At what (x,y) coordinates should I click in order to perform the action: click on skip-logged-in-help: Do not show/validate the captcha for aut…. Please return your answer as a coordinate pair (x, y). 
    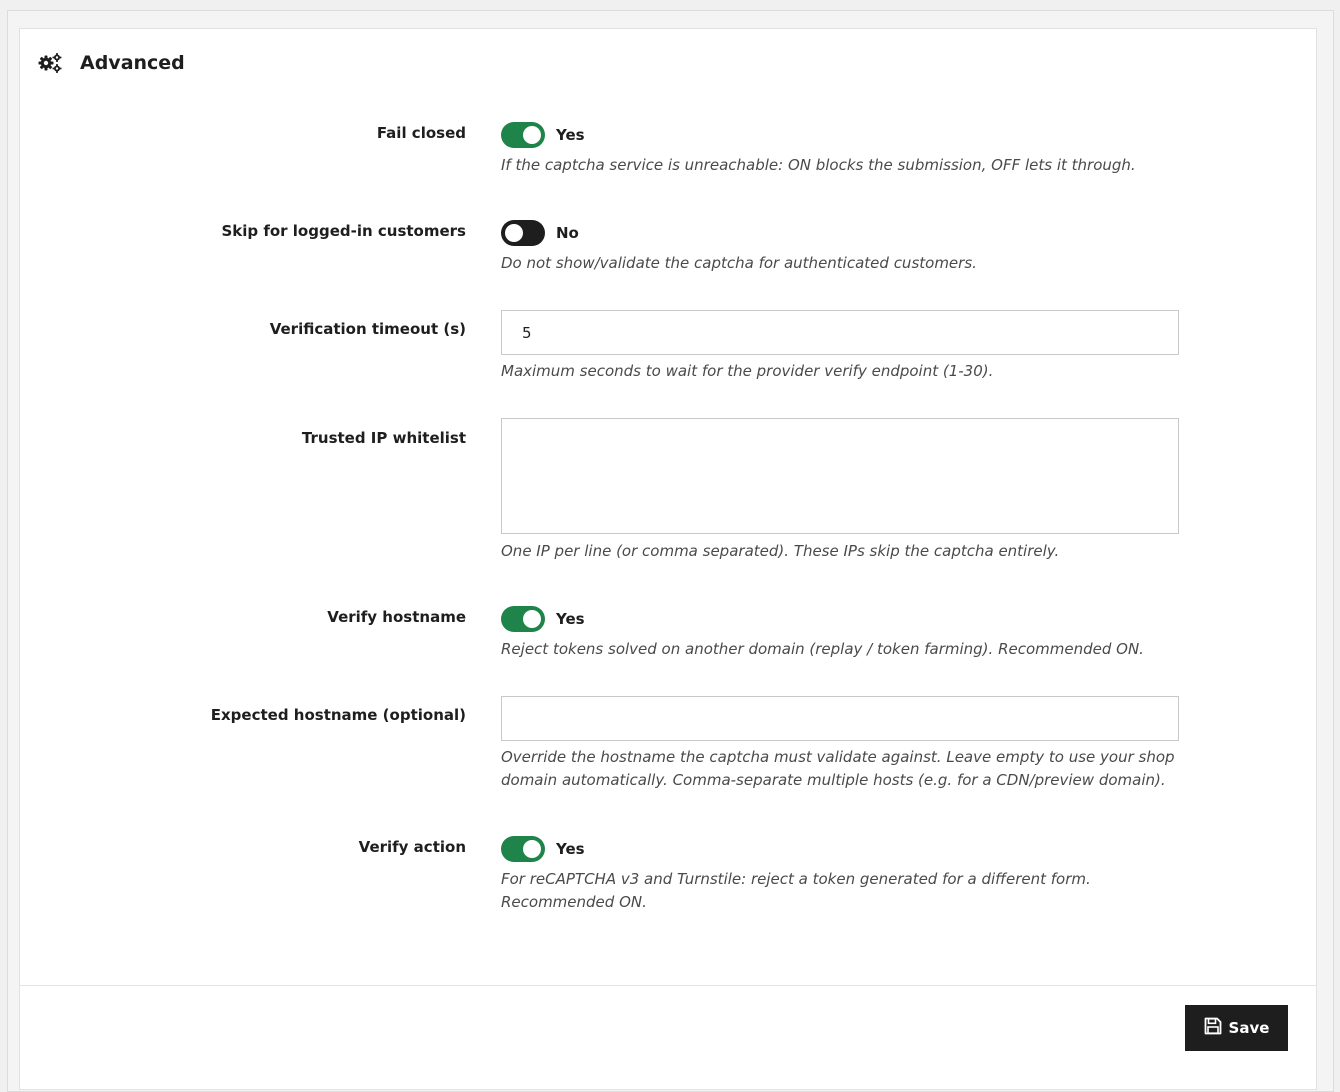
    Looking at the image, I should click on (739, 263).